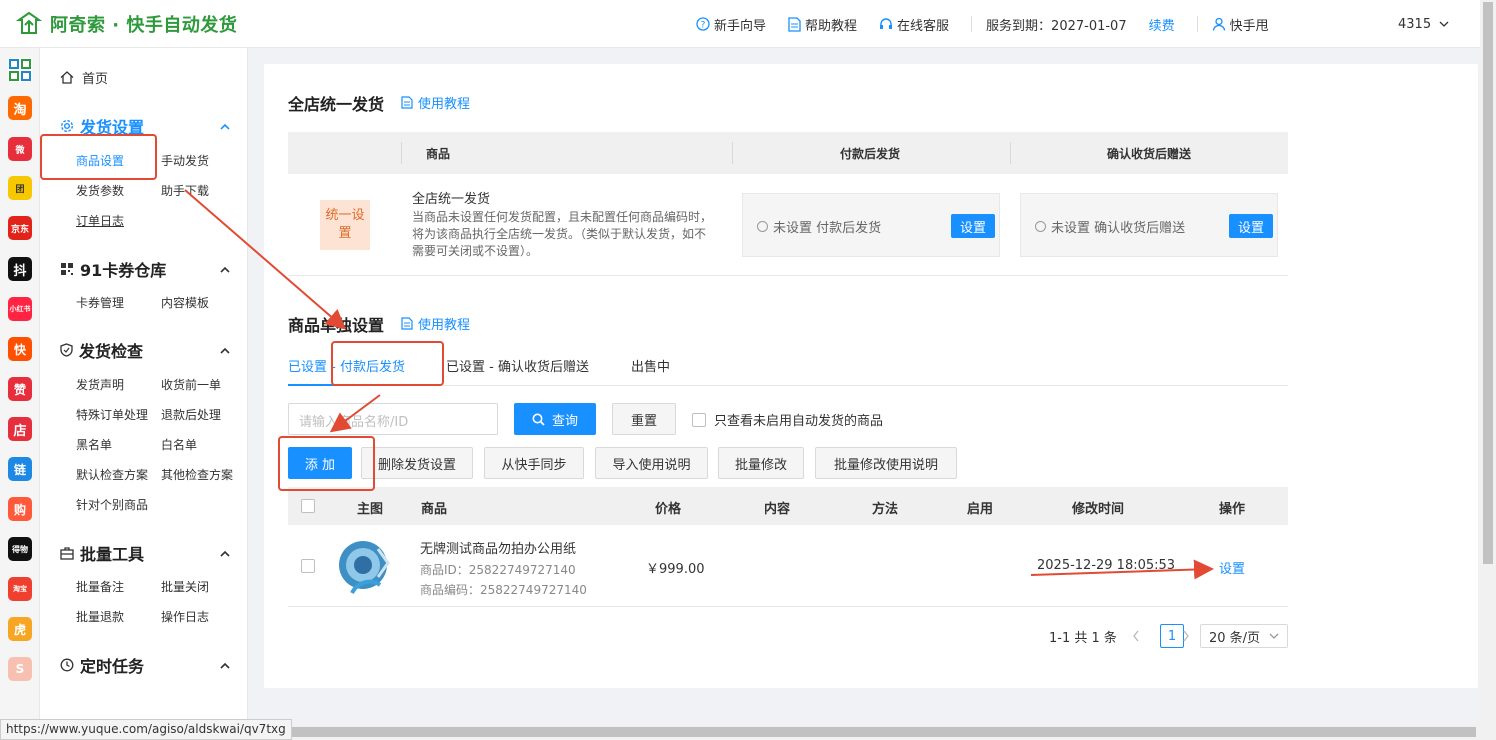 The height and width of the screenshot is (740, 1496). Describe the element at coordinates (185, 160) in the screenshot. I see `menu-item-manual-ship: 手动发货` at that location.